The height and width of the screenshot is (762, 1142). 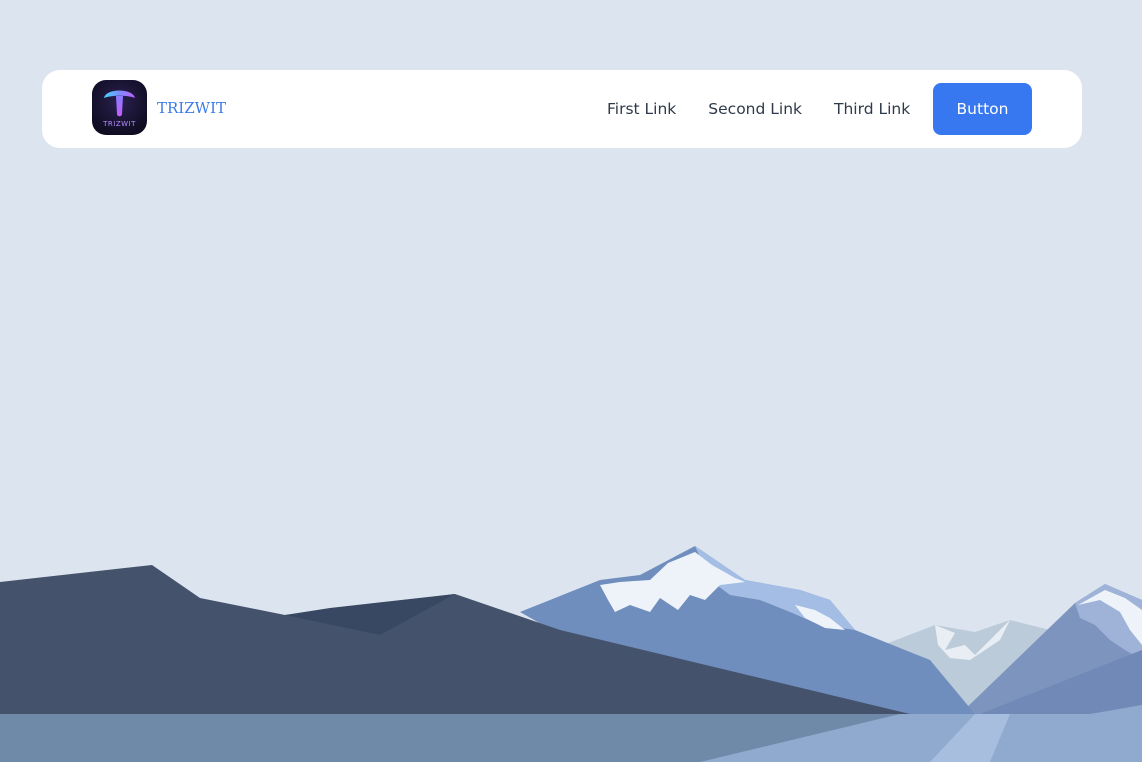 What do you see at coordinates (119, 107) in the screenshot?
I see `trizwit-logo: TRIZWIT` at bounding box center [119, 107].